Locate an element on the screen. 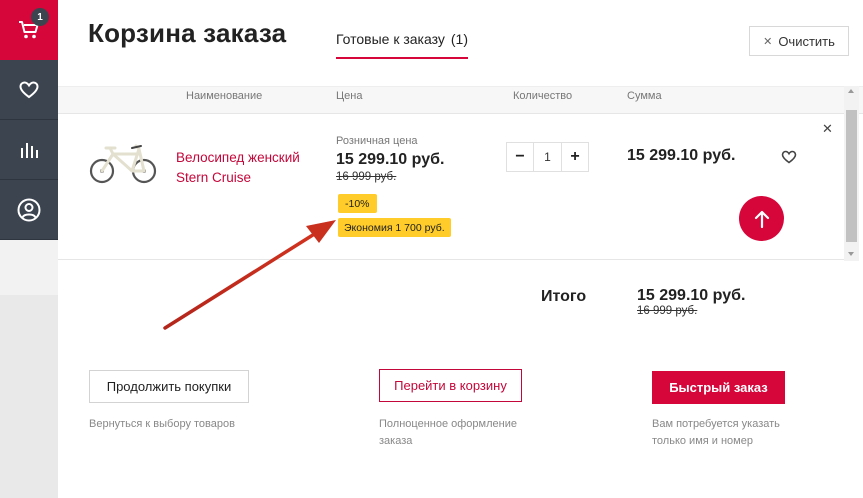 This screenshot has height=498, width=863. go-to-cart-hint: Полноценное оформление заказа is located at coordinates (448, 432).